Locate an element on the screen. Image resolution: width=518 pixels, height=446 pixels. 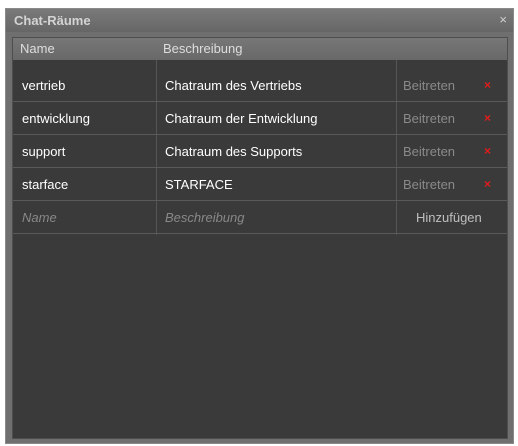
room-name: vertrieb is located at coordinates (44, 85).